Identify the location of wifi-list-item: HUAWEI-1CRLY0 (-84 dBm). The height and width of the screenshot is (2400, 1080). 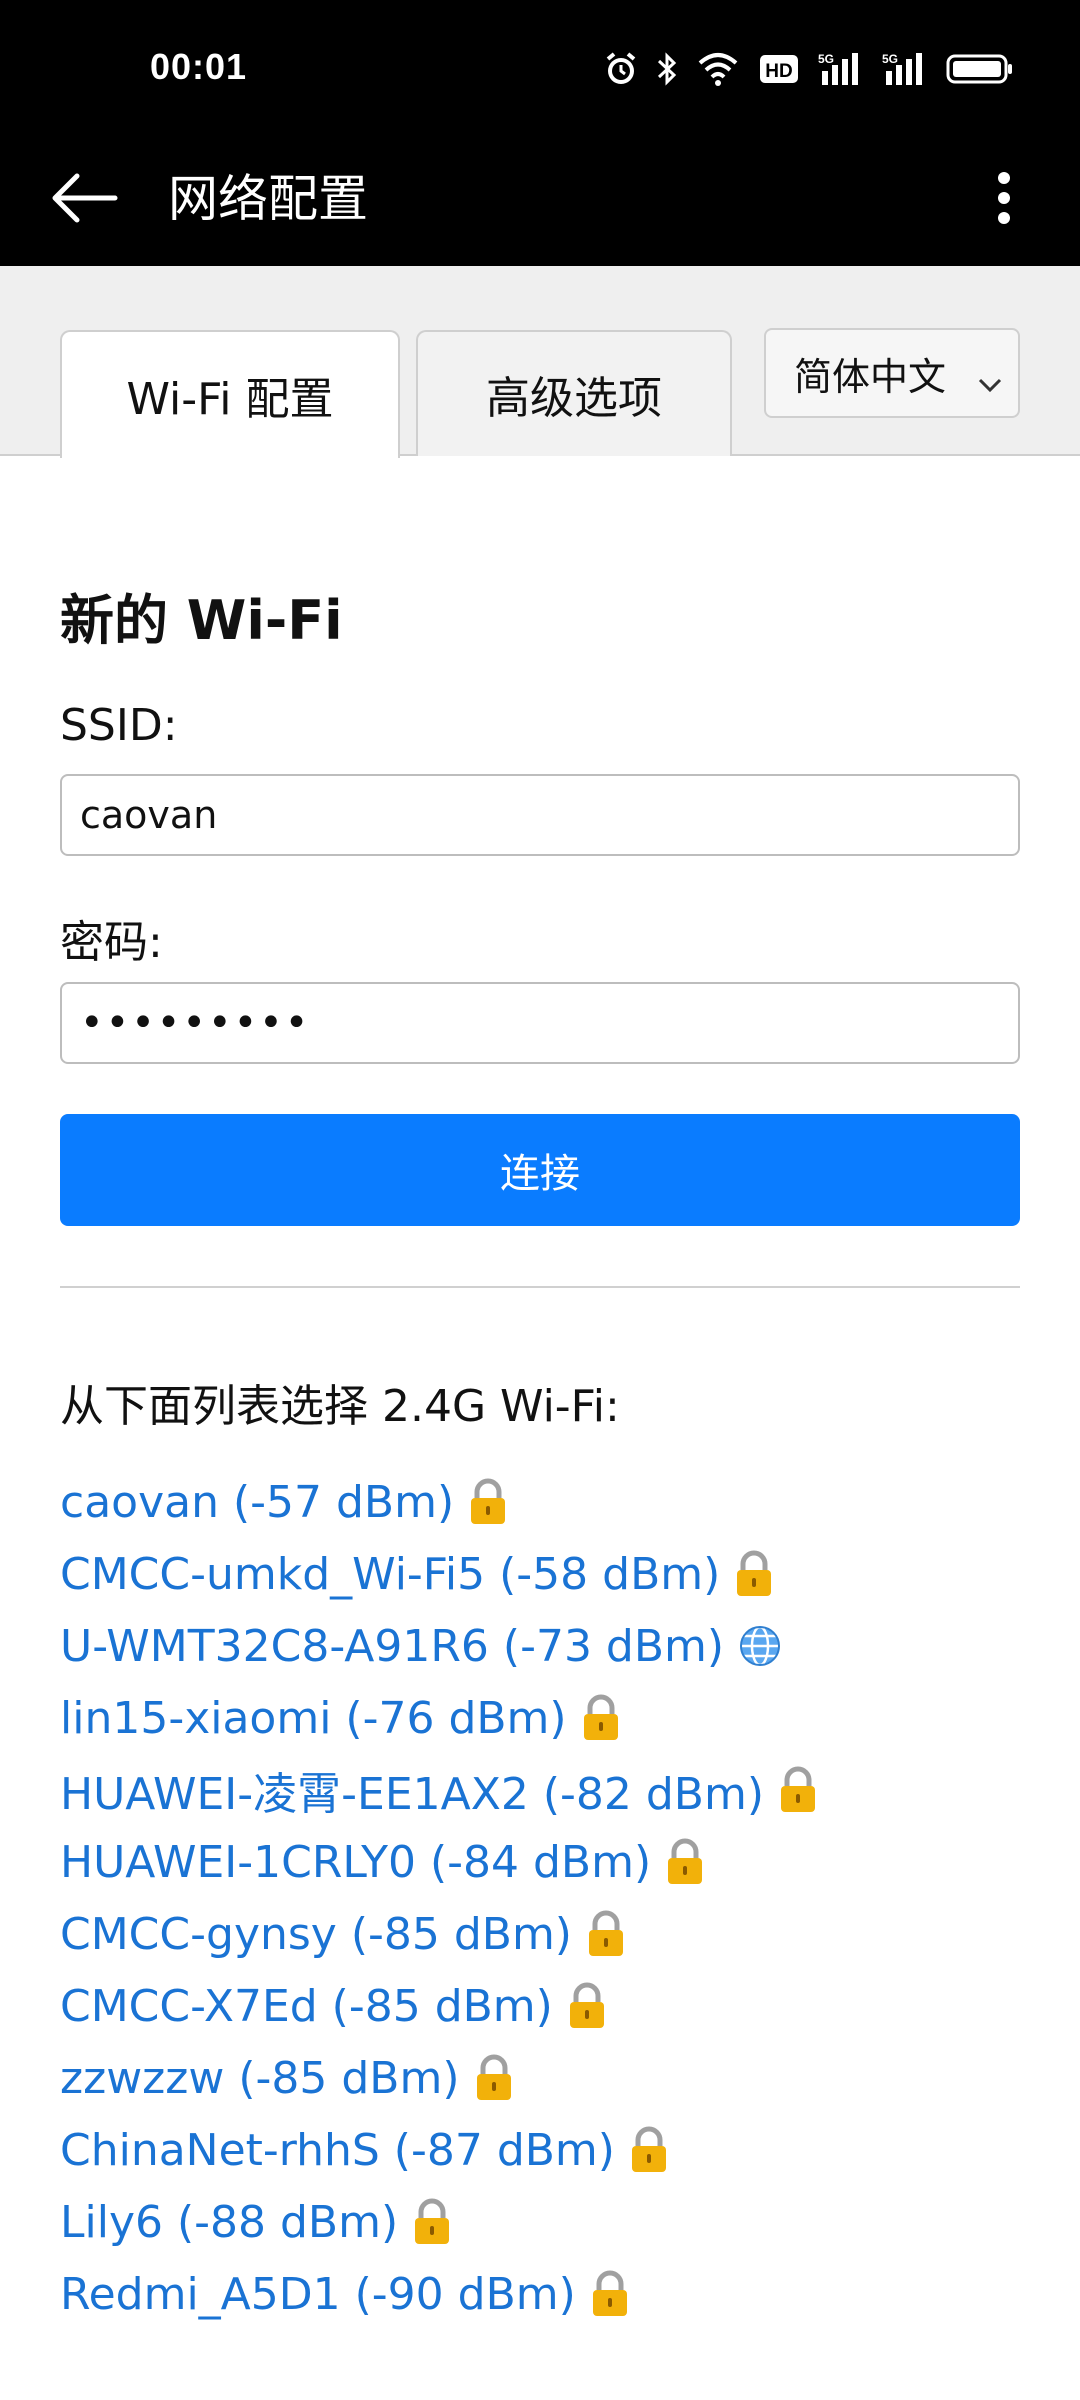
(540, 1862).